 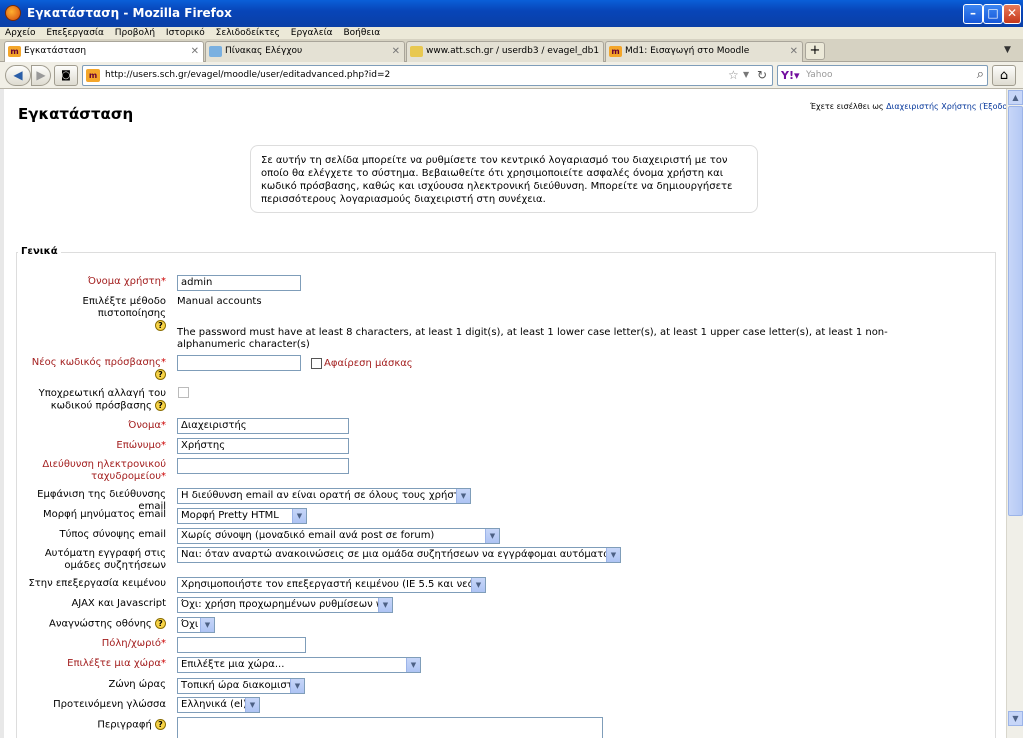 I want to click on lastname-label: Επώνυμο*, so click(x=141, y=445).